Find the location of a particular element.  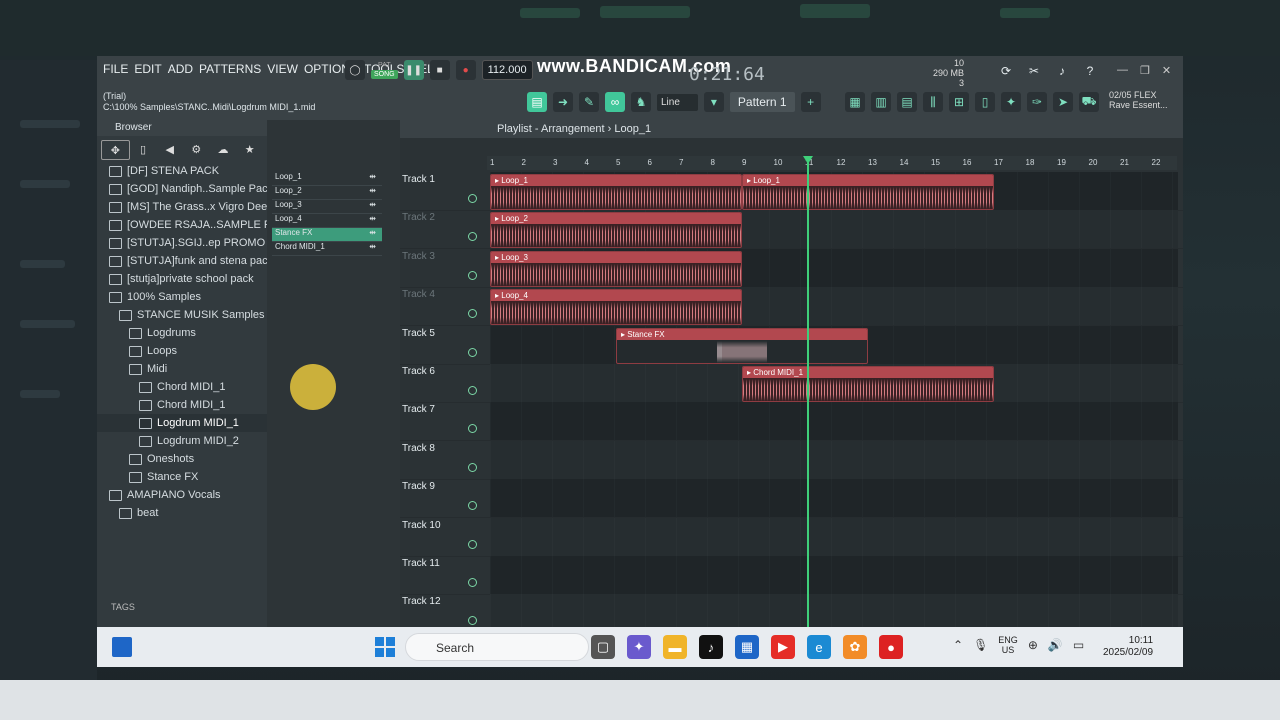

browser-item: [STUTJA].SGIJ..ep PROMO PACK is located at coordinates (182, 243).